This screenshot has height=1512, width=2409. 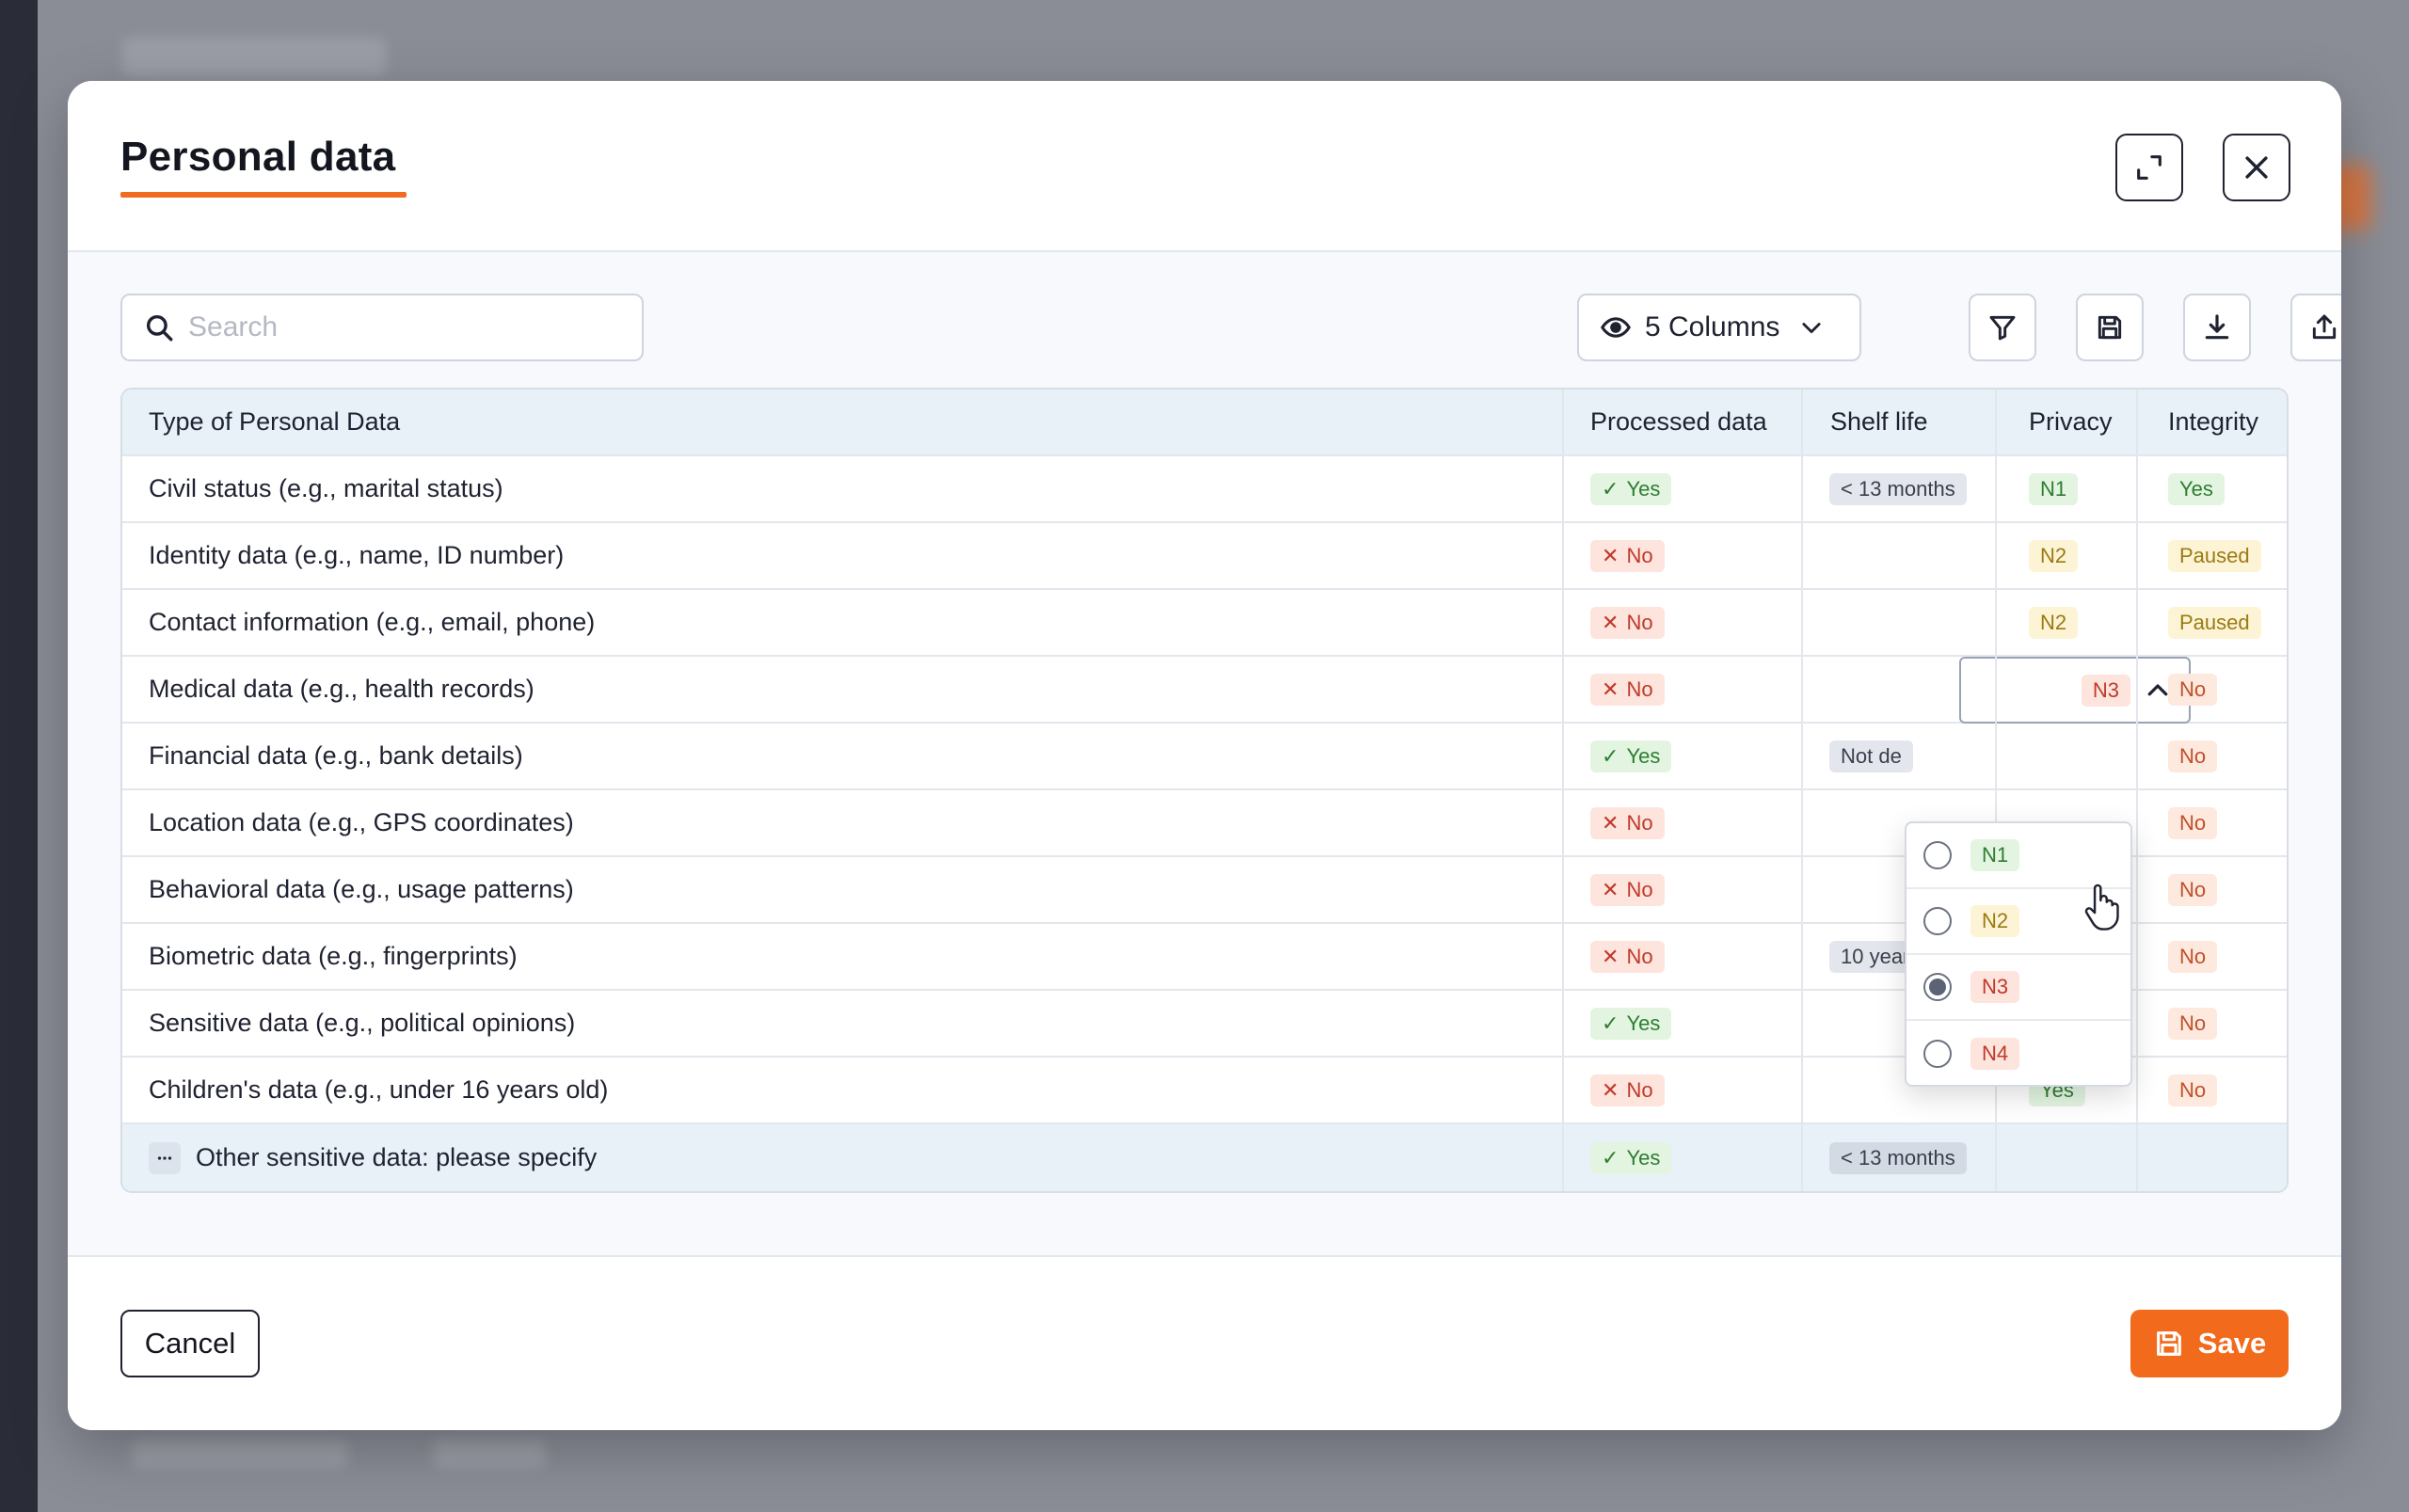 What do you see at coordinates (2018, 1053) in the screenshot?
I see `privacy-option-n4: N4` at bounding box center [2018, 1053].